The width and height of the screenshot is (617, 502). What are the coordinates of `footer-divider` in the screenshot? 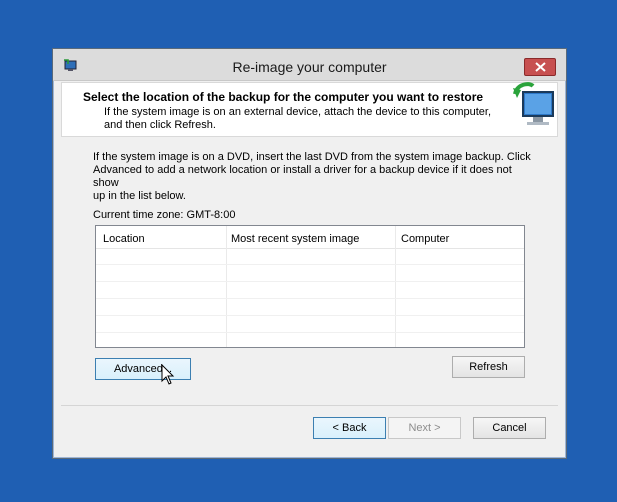 It's located at (309, 405).